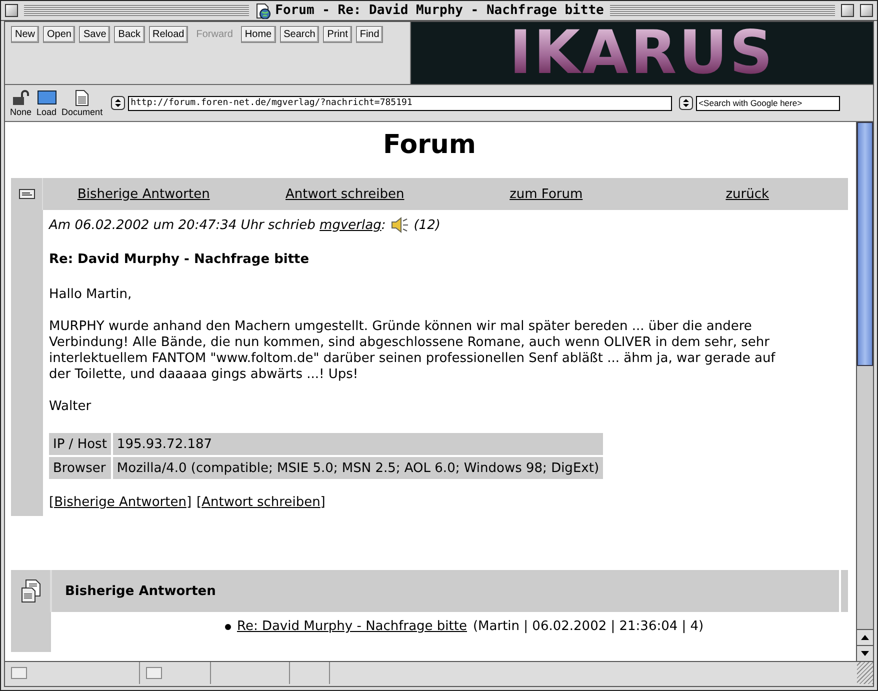 This screenshot has width=878, height=691. I want to click on bullet-icon, so click(228, 627).